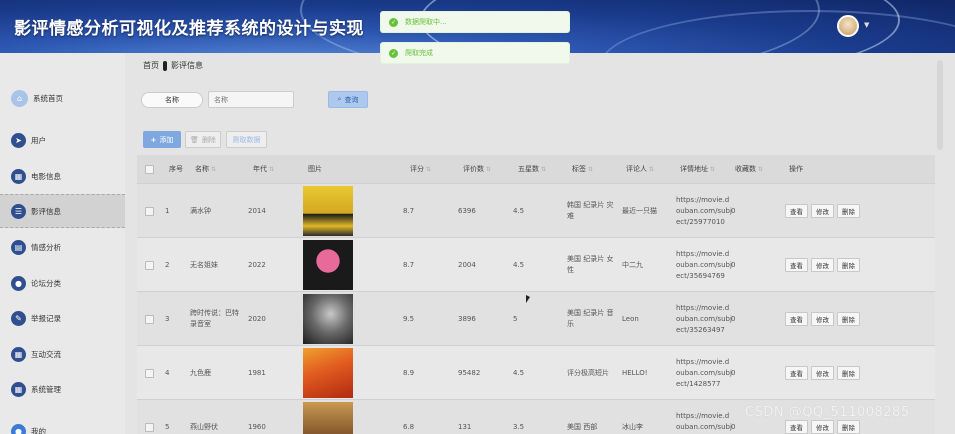  Describe the element at coordinates (467, 210) in the screenshot. I see `cell-reviews: 6396` at that location.